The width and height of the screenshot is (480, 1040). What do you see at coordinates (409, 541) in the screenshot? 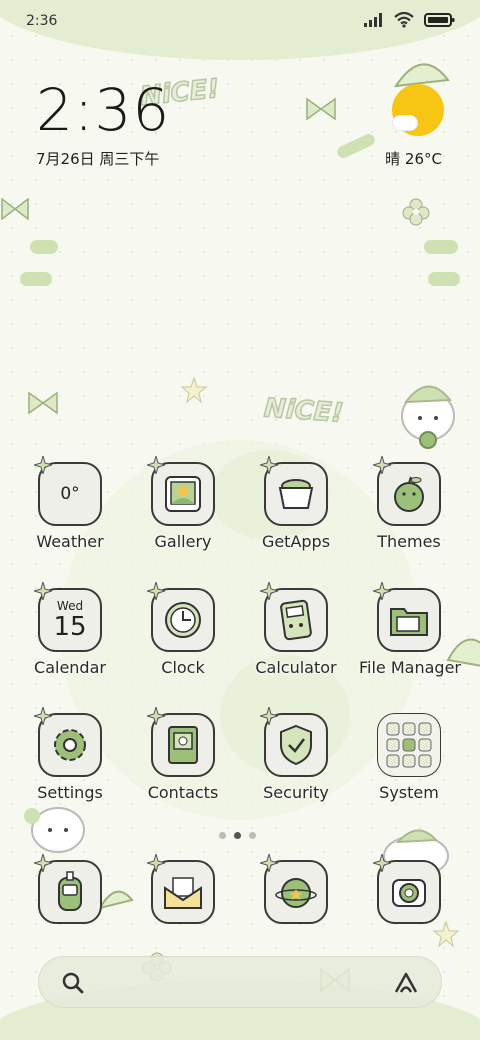
I see `app-label: Themes` at bounding box center [409, 541].